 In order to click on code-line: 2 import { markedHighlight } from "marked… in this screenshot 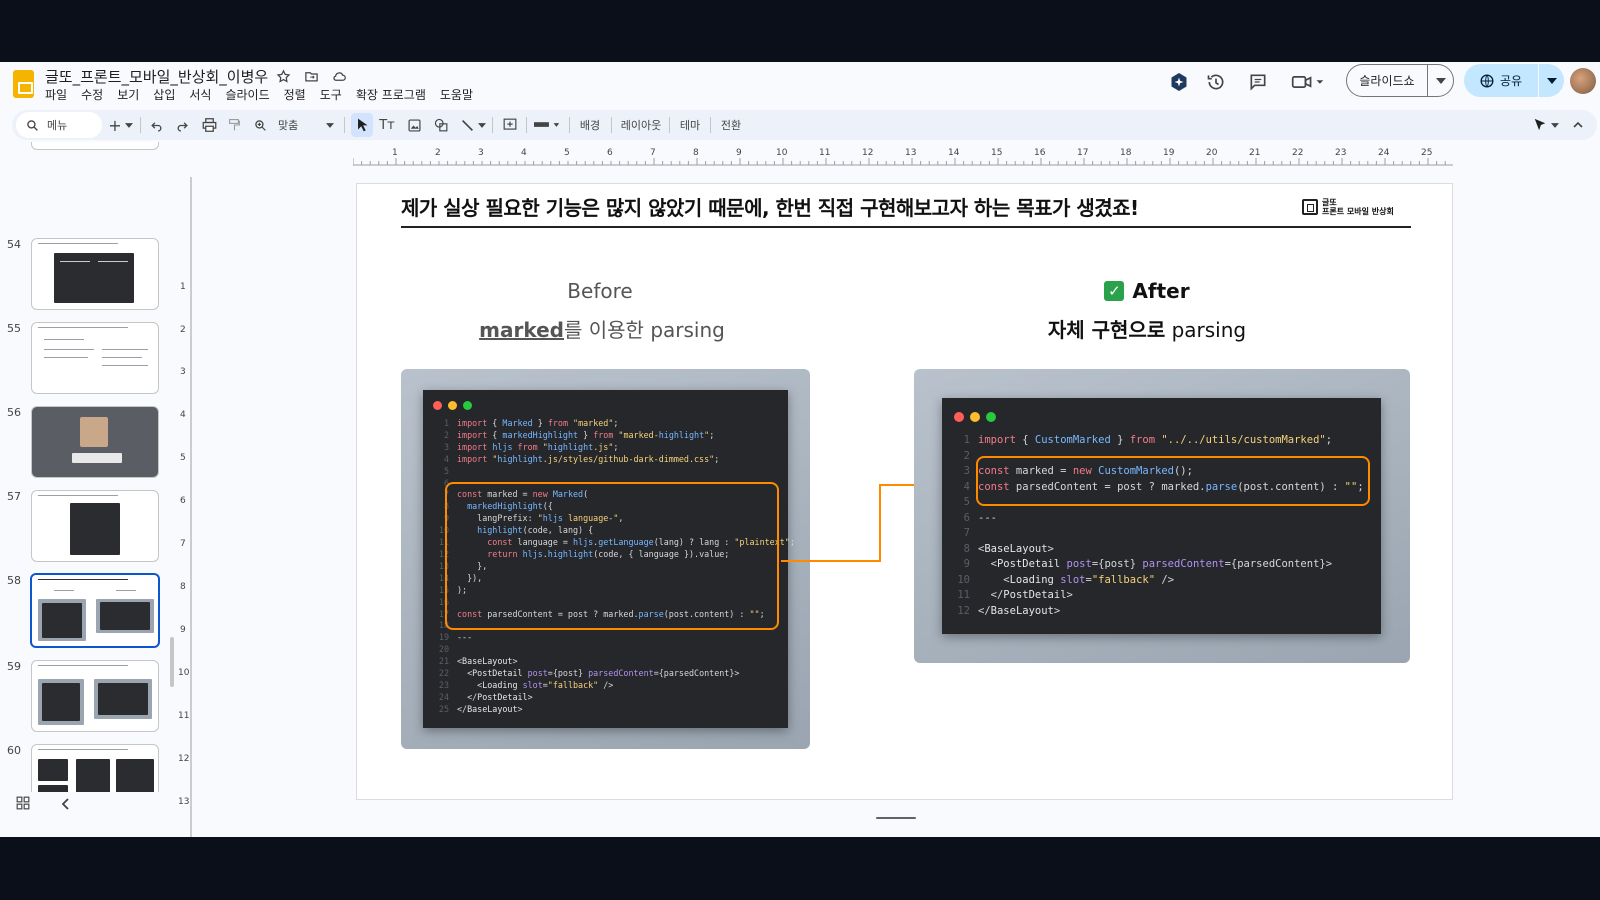, I will do `click(579, 434)`.